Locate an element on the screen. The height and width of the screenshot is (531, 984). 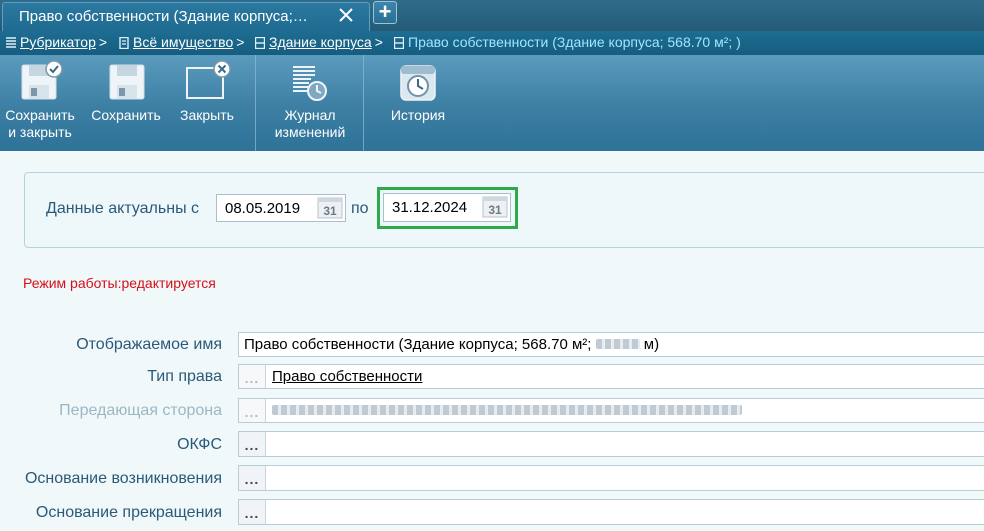
date-from-input: 08.05.2019 31 is located at coordinates (281, 208).